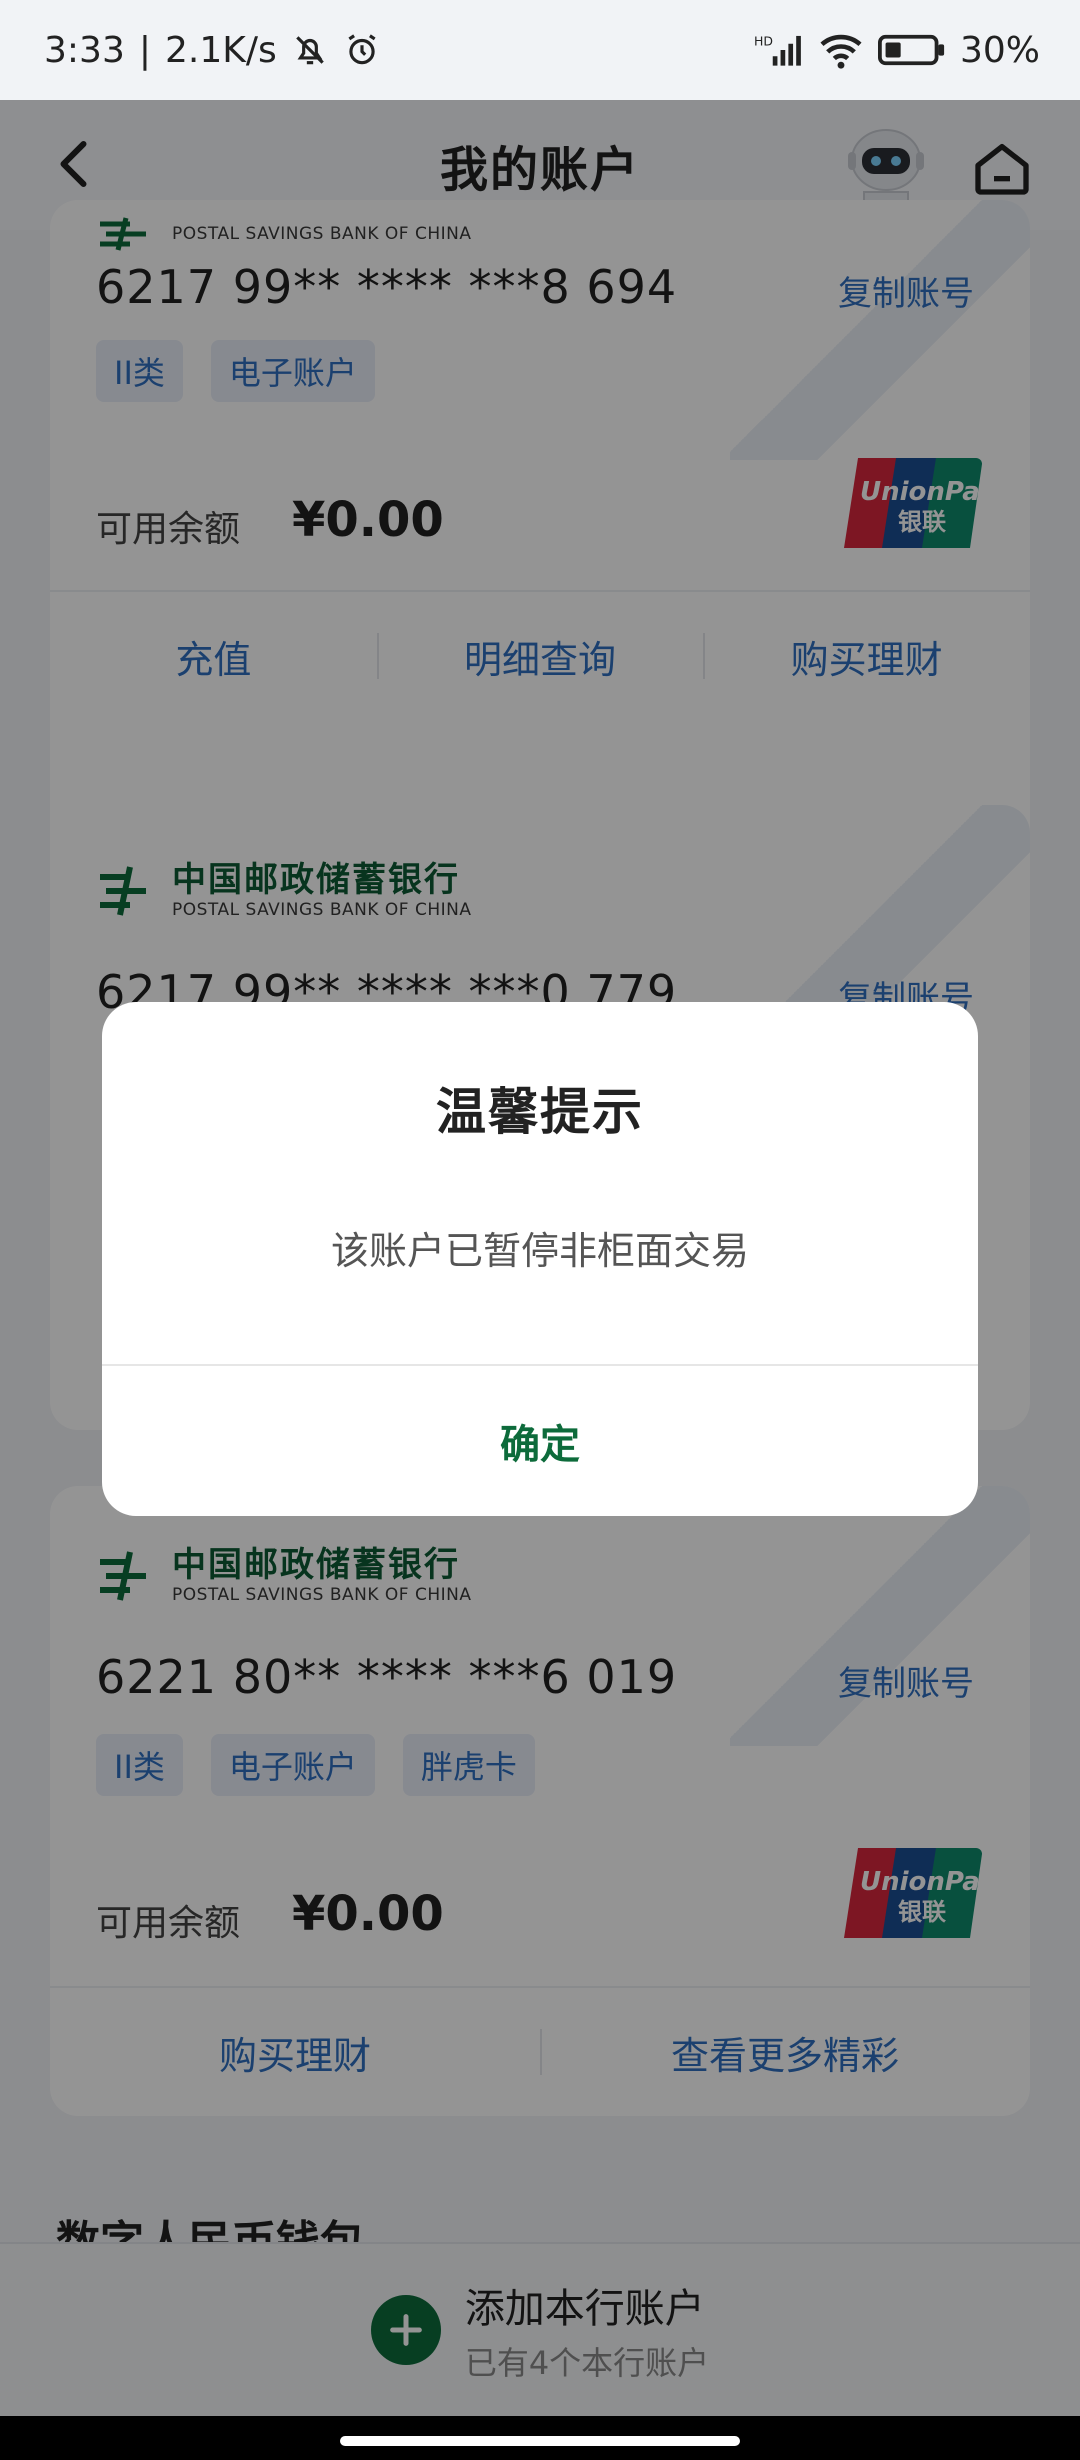  Describe the element at coordinates (540, 1441) in the screenshot. I see `confirm-button: 确定` at that location.